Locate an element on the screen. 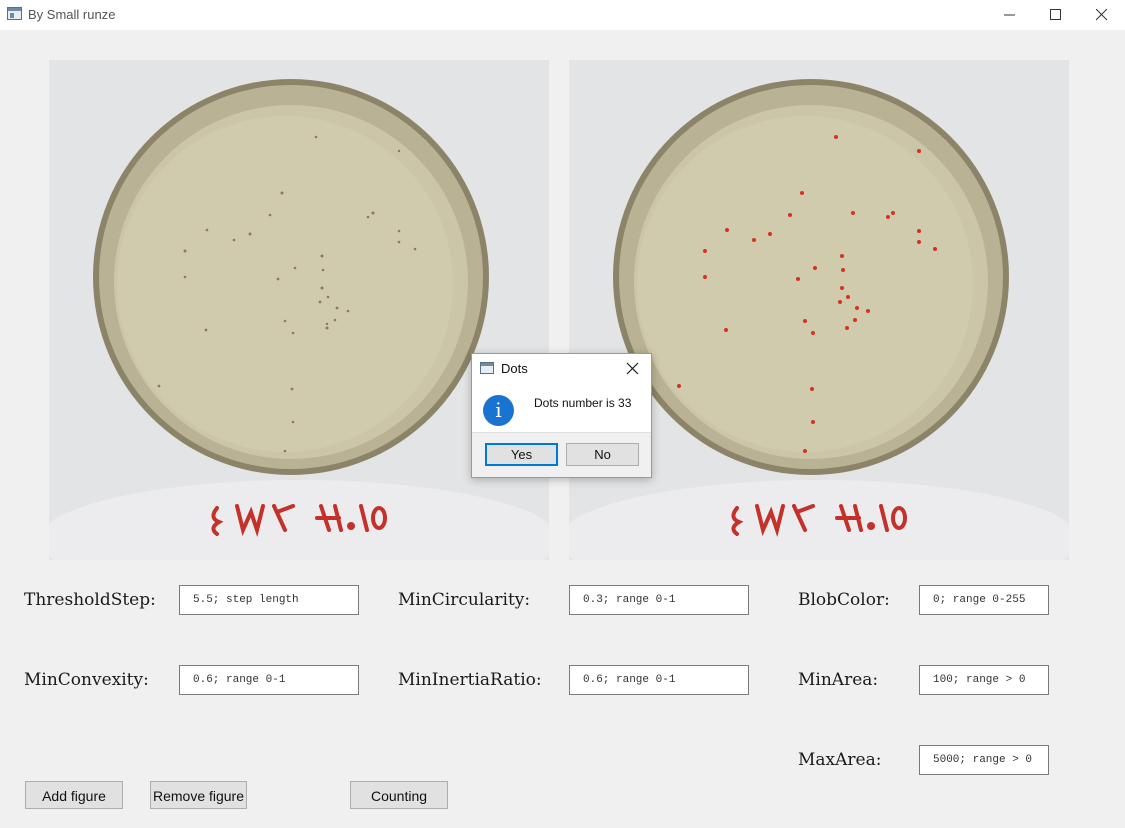 Image resolution: width=1125 pixels, height=828 pixels. threshold-step-label: ThresholdStep: is located at coordinates (90, 600).